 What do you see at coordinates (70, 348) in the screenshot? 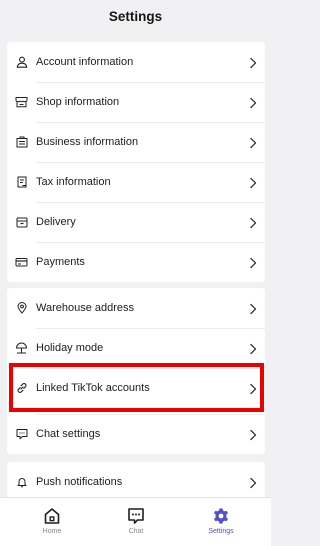
I see `settings-item-label: Holiday mode` at bounding box center [70, 348].